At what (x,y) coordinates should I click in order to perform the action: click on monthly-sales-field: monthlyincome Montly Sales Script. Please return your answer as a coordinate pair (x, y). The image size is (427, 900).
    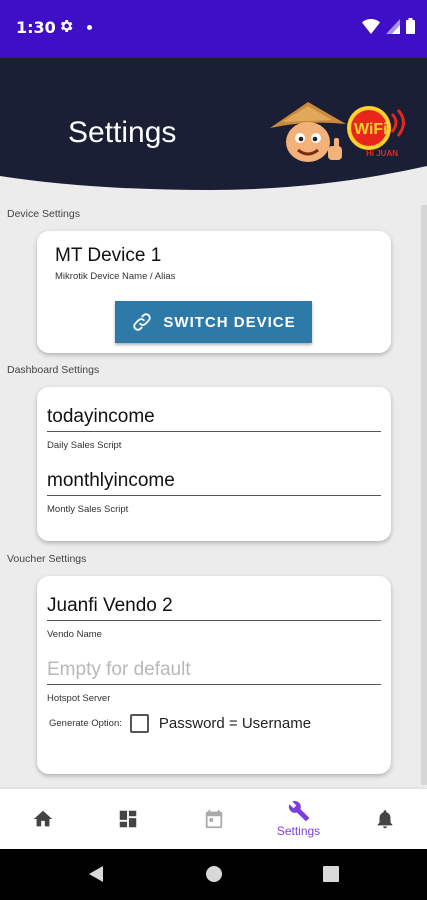
    Looking at the image, I should click on (214, 490).